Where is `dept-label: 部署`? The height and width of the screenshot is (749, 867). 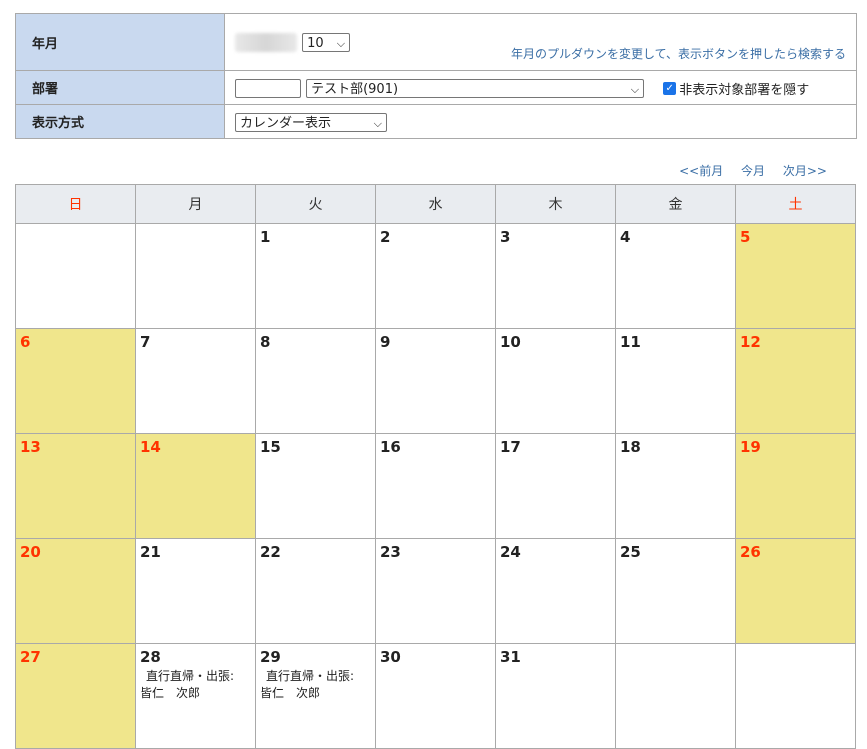
dept-label: 部署 is located at coordinates (120, 87).